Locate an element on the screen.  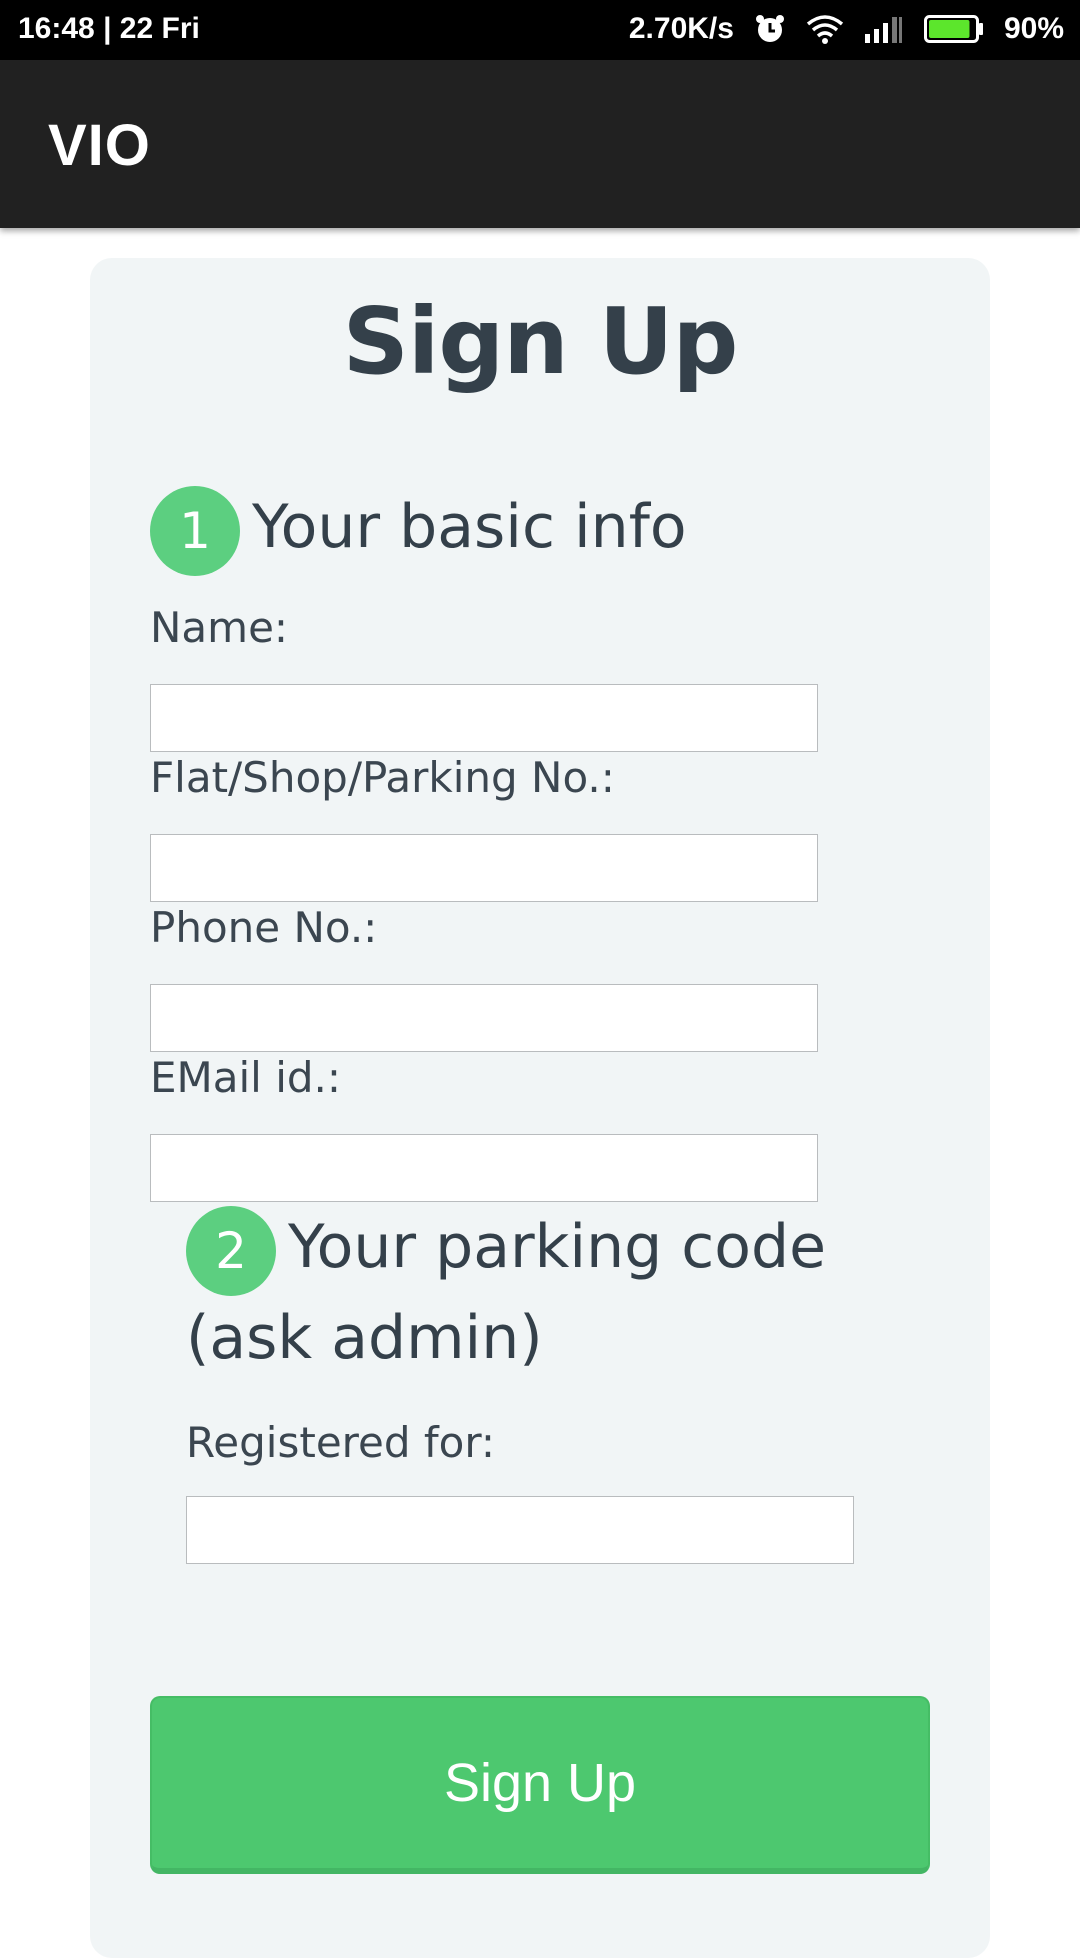
email-label: EMail id.: is located at coordinates (246, 1077).